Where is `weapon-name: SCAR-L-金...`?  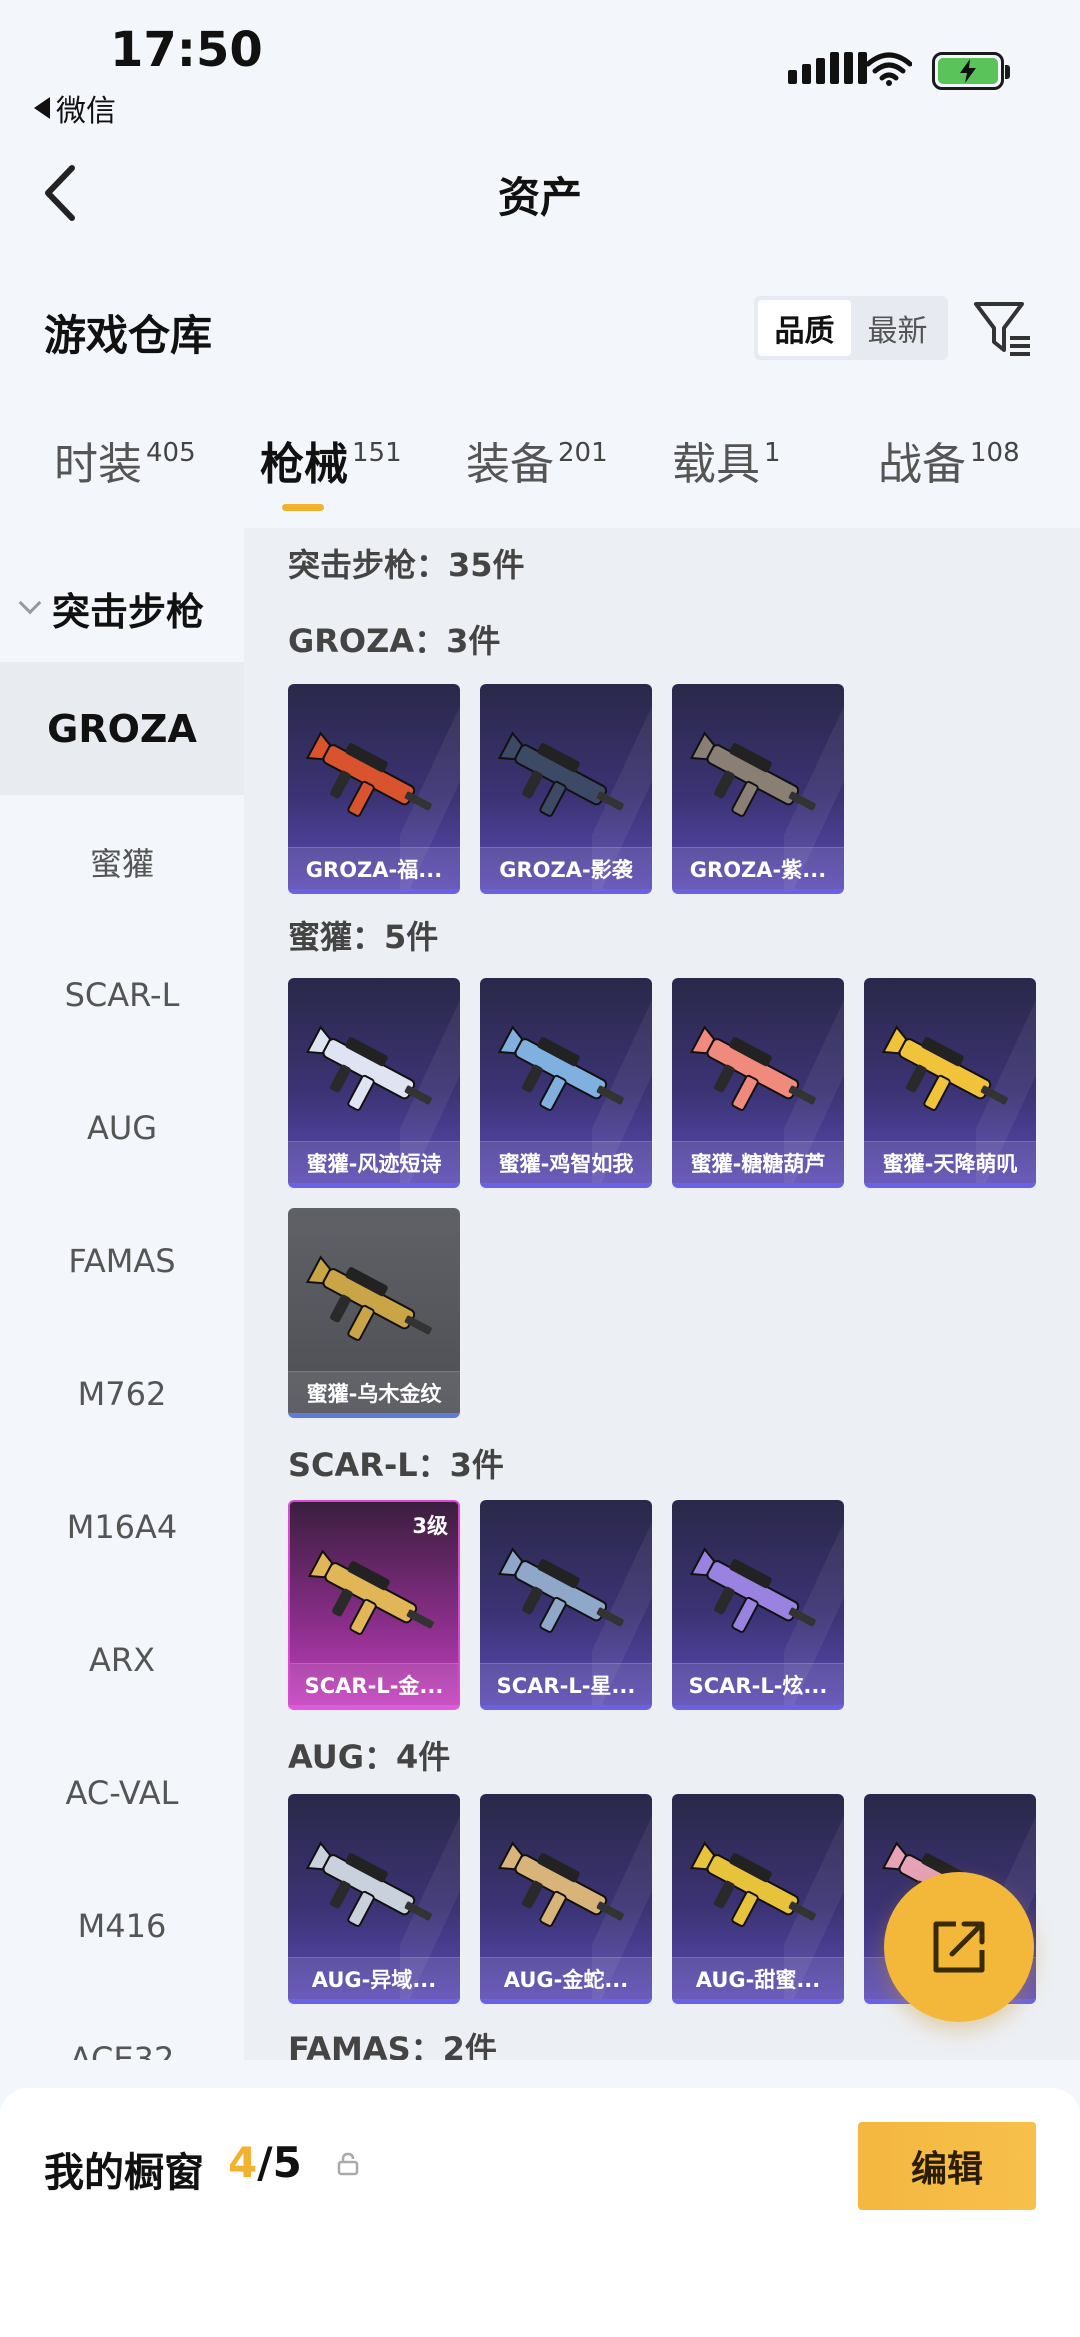
weapon-name: SCAR-L-金... is located at coordinates (374, 1684).